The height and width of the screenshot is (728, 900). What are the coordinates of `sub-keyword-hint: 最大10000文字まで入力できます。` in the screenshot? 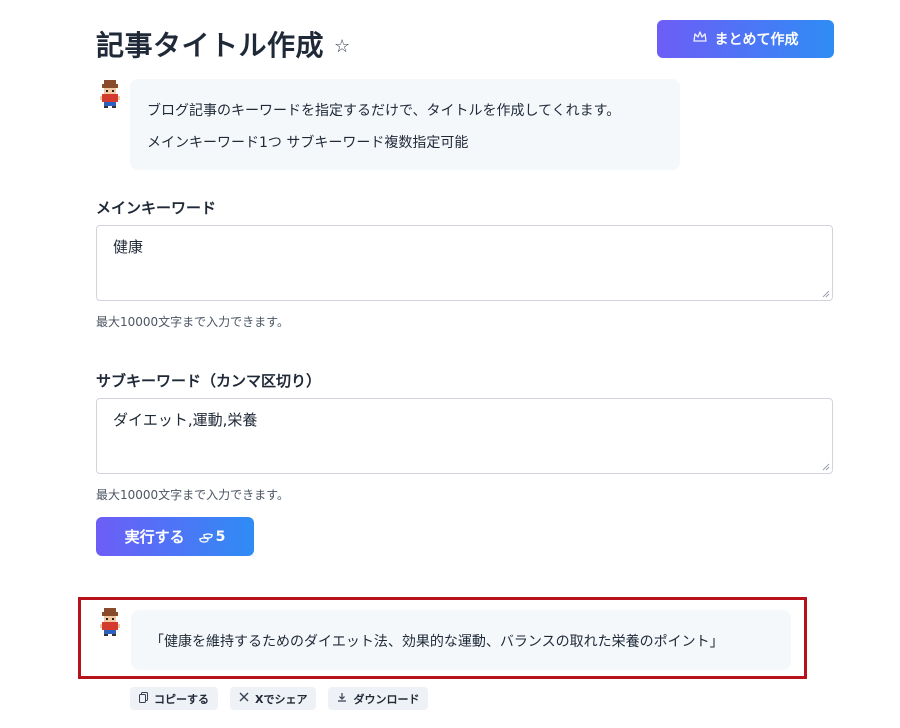 It's located at (192, 495).